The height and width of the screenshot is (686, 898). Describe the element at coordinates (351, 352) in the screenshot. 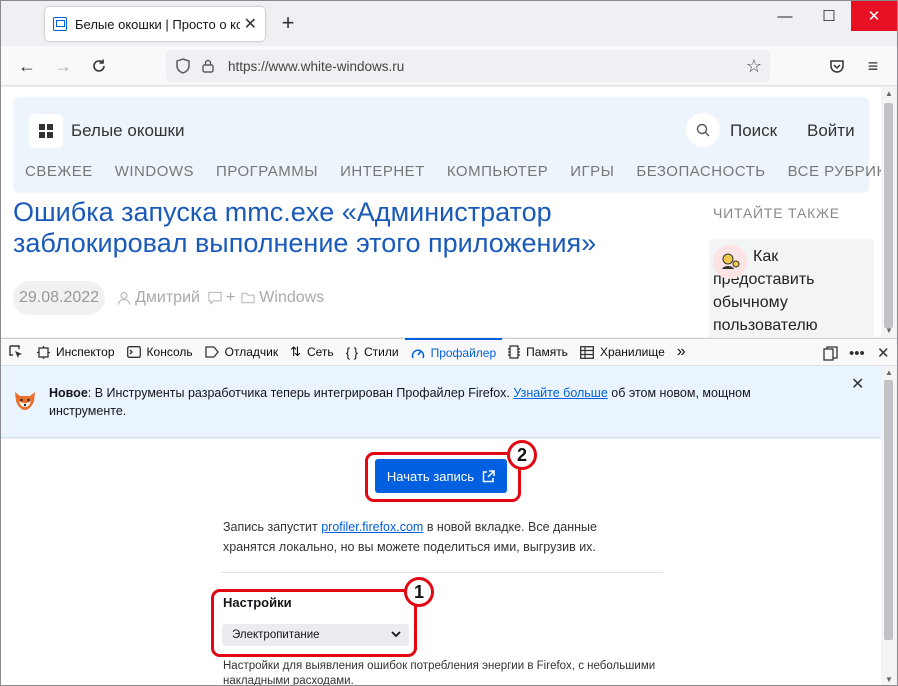

I see `styles-icon: { }` at that location.